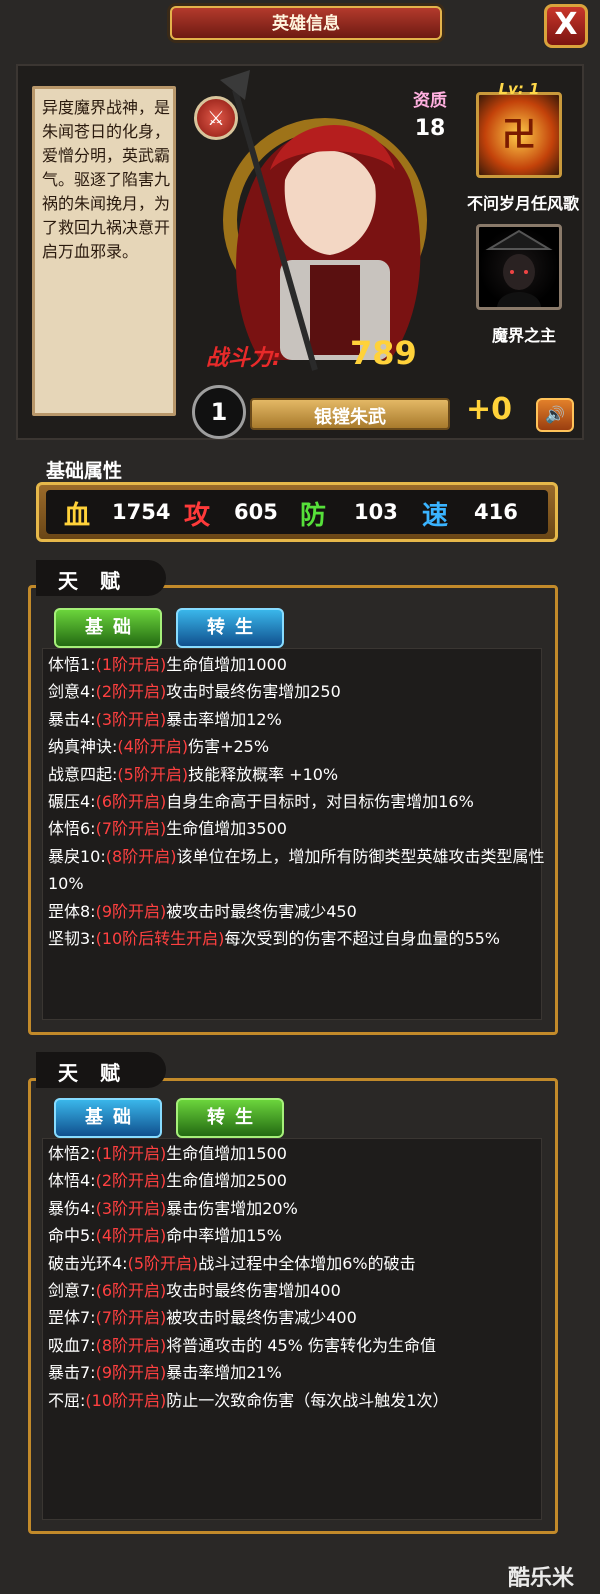 The image size is (600, 1594). Describe the element at coordinates (72, 719) in the screenshot. I see `talent-name: 暴击4:` at that location.